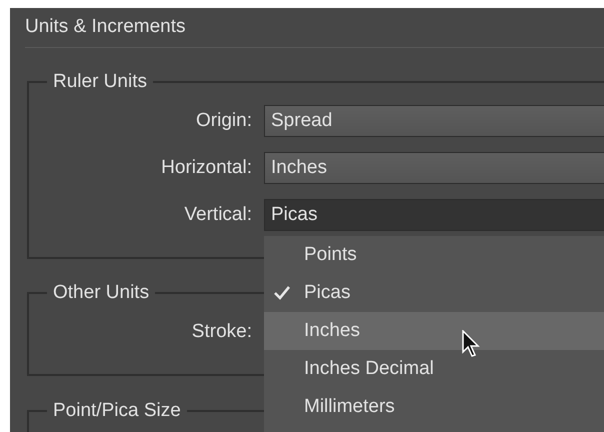  What do you see at coordinates (434, 121) in the screenshot?
I see `unit-dropdown: Spread` at bounding box center [434, 121].